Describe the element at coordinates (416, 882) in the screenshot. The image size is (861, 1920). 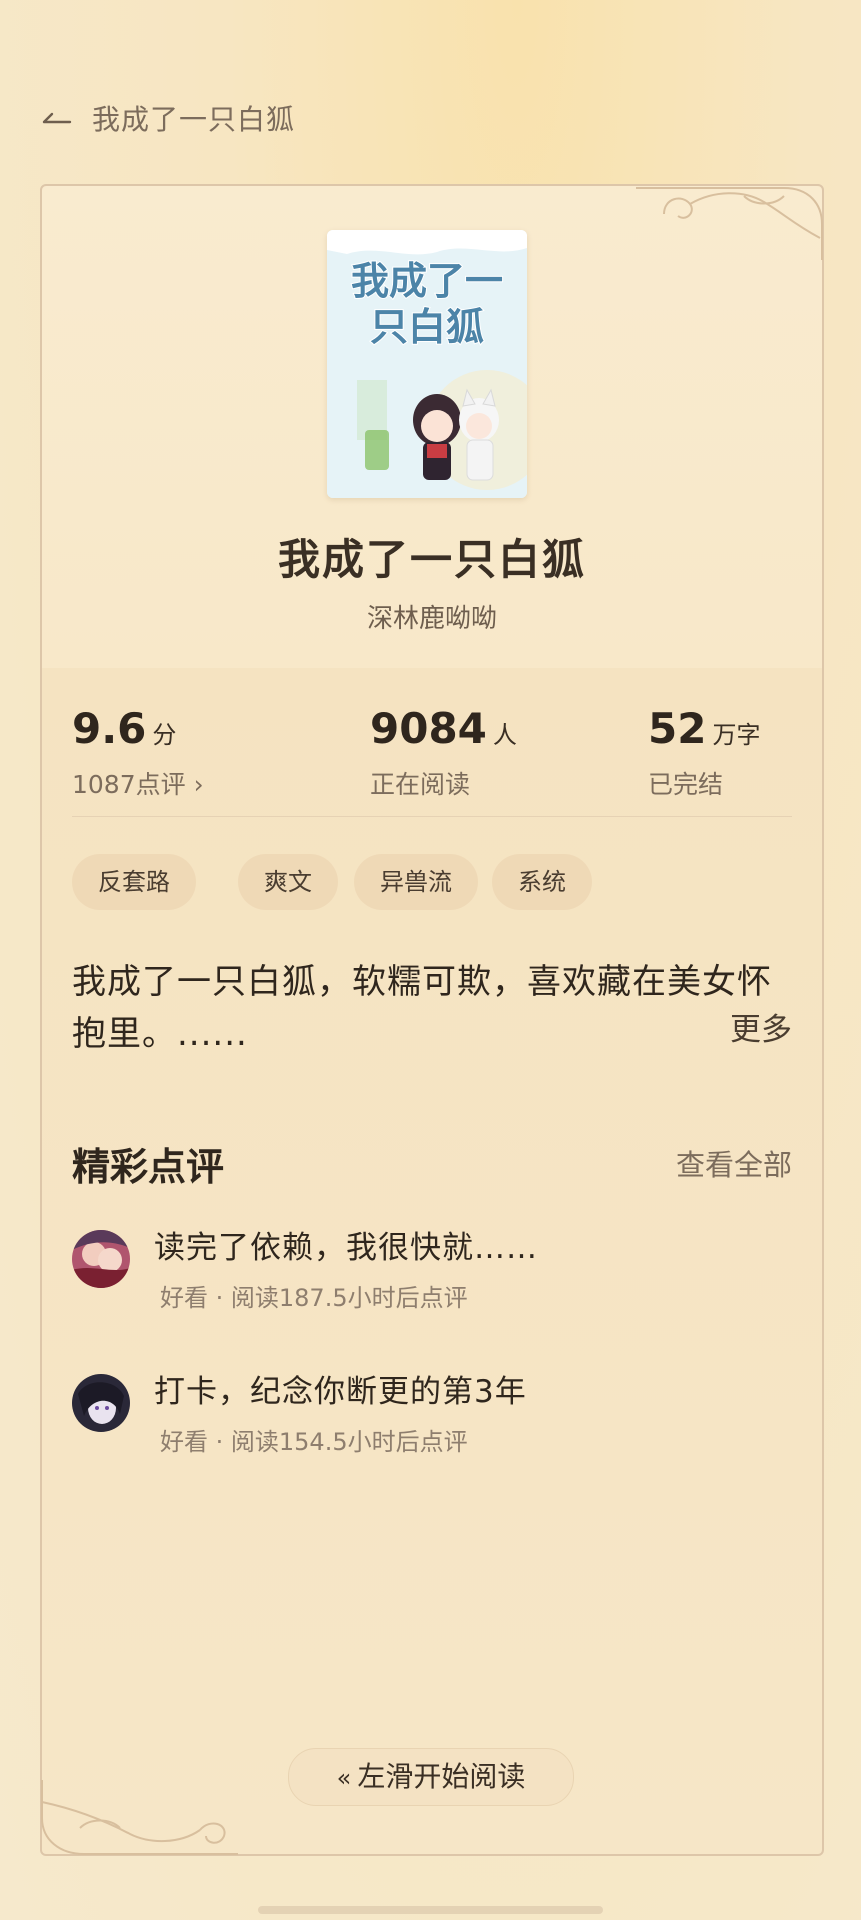
I see `tag-item: 异兽流` at that location.